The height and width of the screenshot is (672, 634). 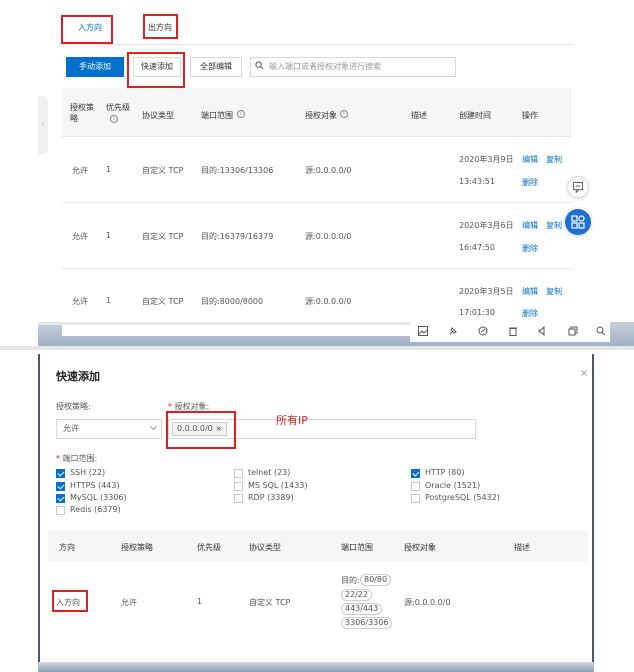 What do you see at coordinates (232, 301) in the screenshot?
I see `cell-ports: 目的:8000/8000` at bounding box center [232, 301].